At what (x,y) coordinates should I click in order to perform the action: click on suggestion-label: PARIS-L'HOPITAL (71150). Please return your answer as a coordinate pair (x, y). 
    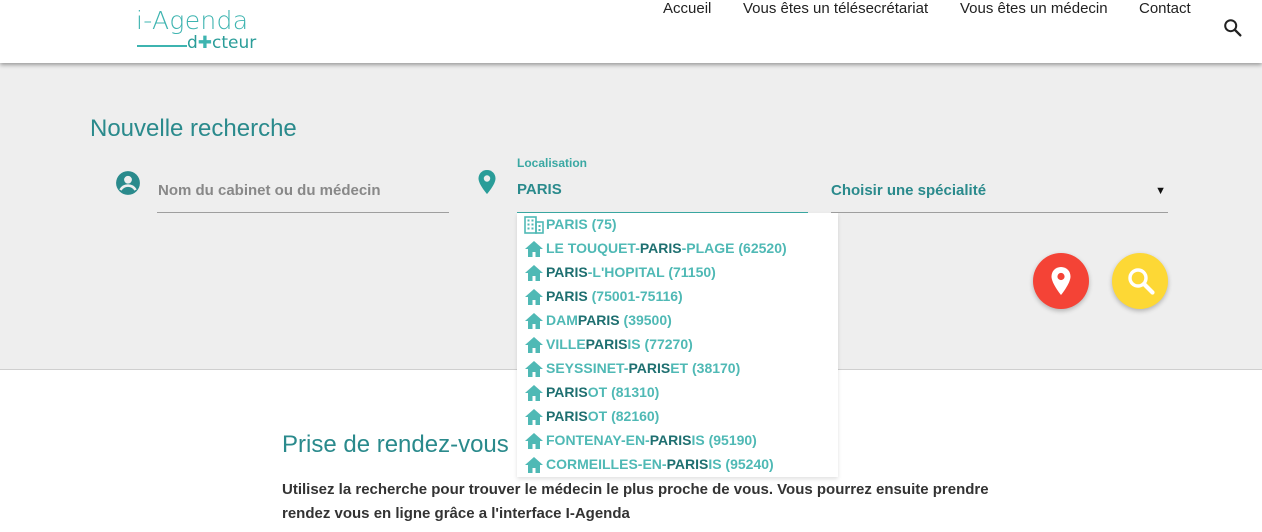
    Looking at the image, I should click on (631, 272).